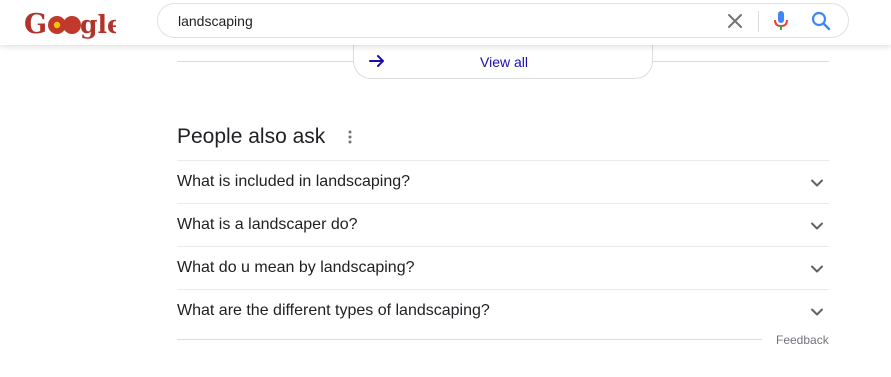 Image resolution: width=891 pixels, height=377 pixels. What do you see at coordinates (503, 224) in the screenshot?
I see `question-item: What is a landscaper do?` at bounding box center [503, 224].